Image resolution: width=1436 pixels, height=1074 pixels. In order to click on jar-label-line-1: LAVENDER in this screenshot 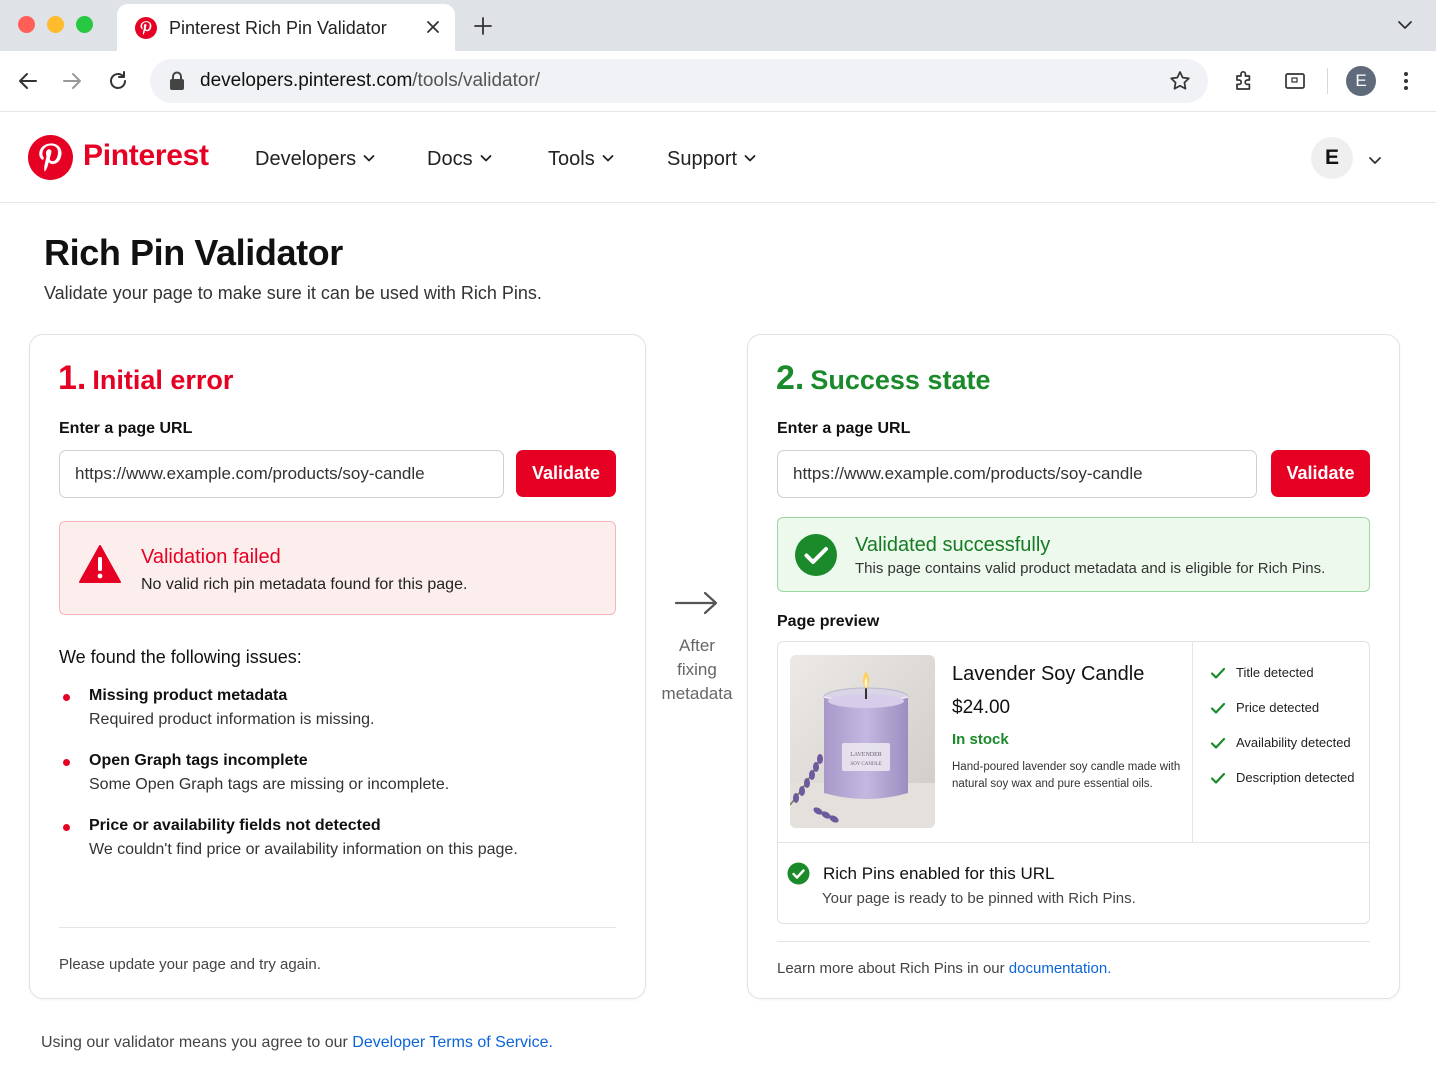, I will do `click(866, 755)`.